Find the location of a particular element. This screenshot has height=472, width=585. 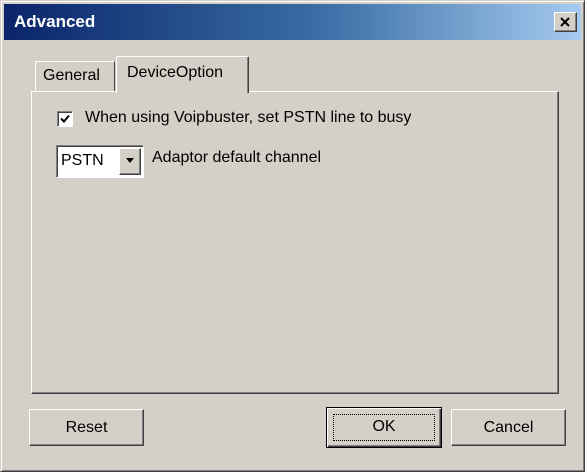

ok-button: OK is located at coordinates (384, 427).